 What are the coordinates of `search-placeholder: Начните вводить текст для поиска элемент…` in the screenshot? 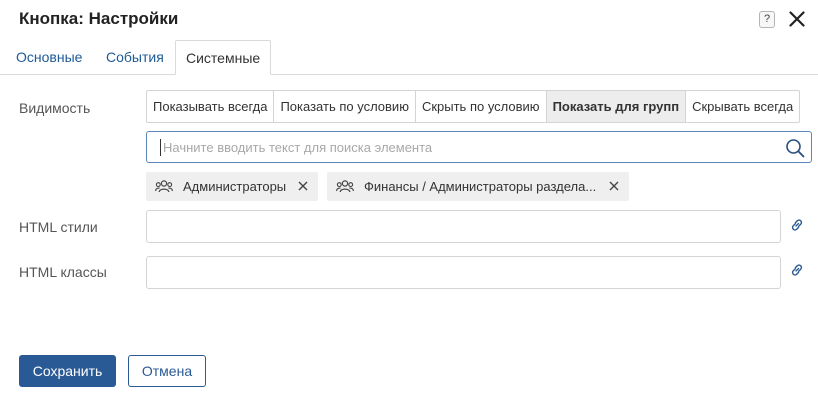 It's located at (298, 147).